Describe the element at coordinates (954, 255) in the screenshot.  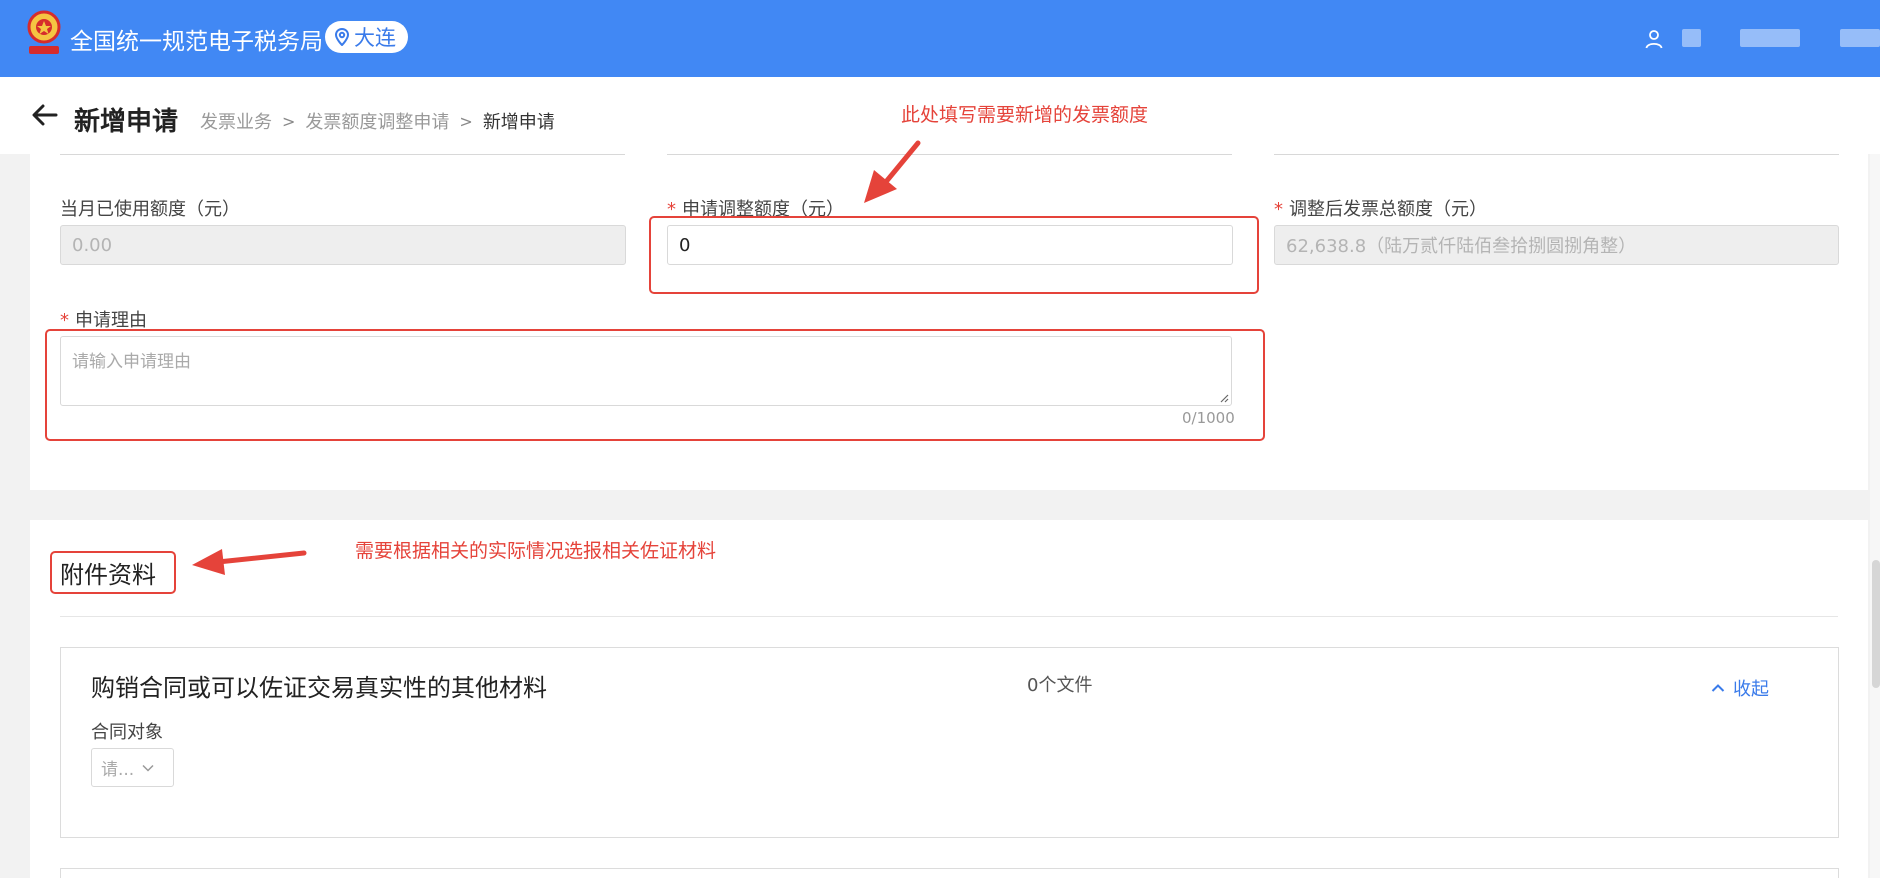
I see `annotation-box-quota` at that location.